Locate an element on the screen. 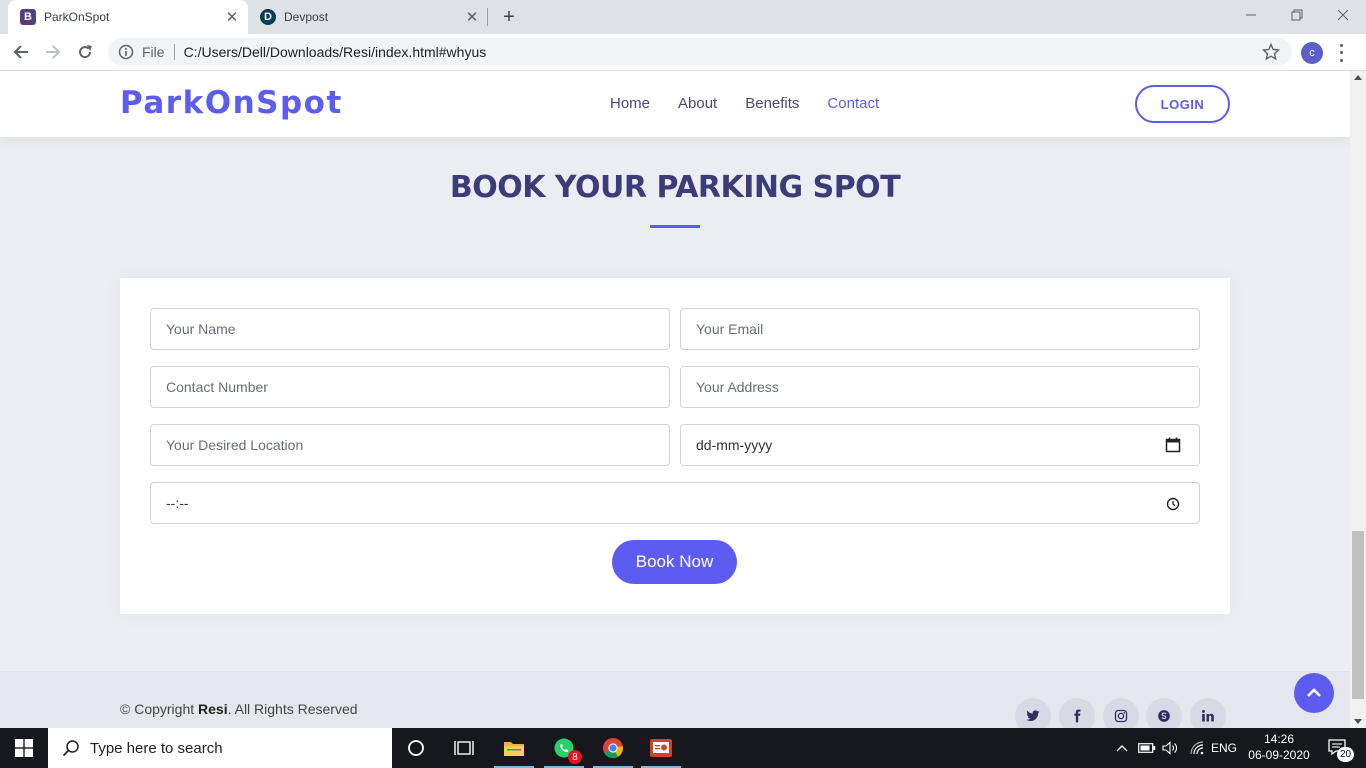 The width and height of the screenshot is (1366, 768). nav-home: Home is located at coordinates (630, 103).